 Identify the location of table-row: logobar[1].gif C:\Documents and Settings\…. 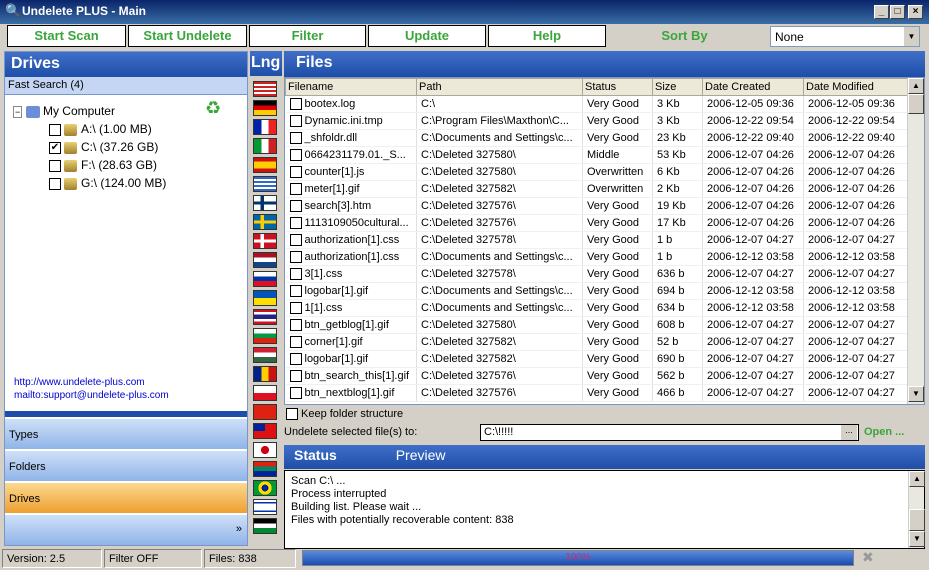
(596, 291).